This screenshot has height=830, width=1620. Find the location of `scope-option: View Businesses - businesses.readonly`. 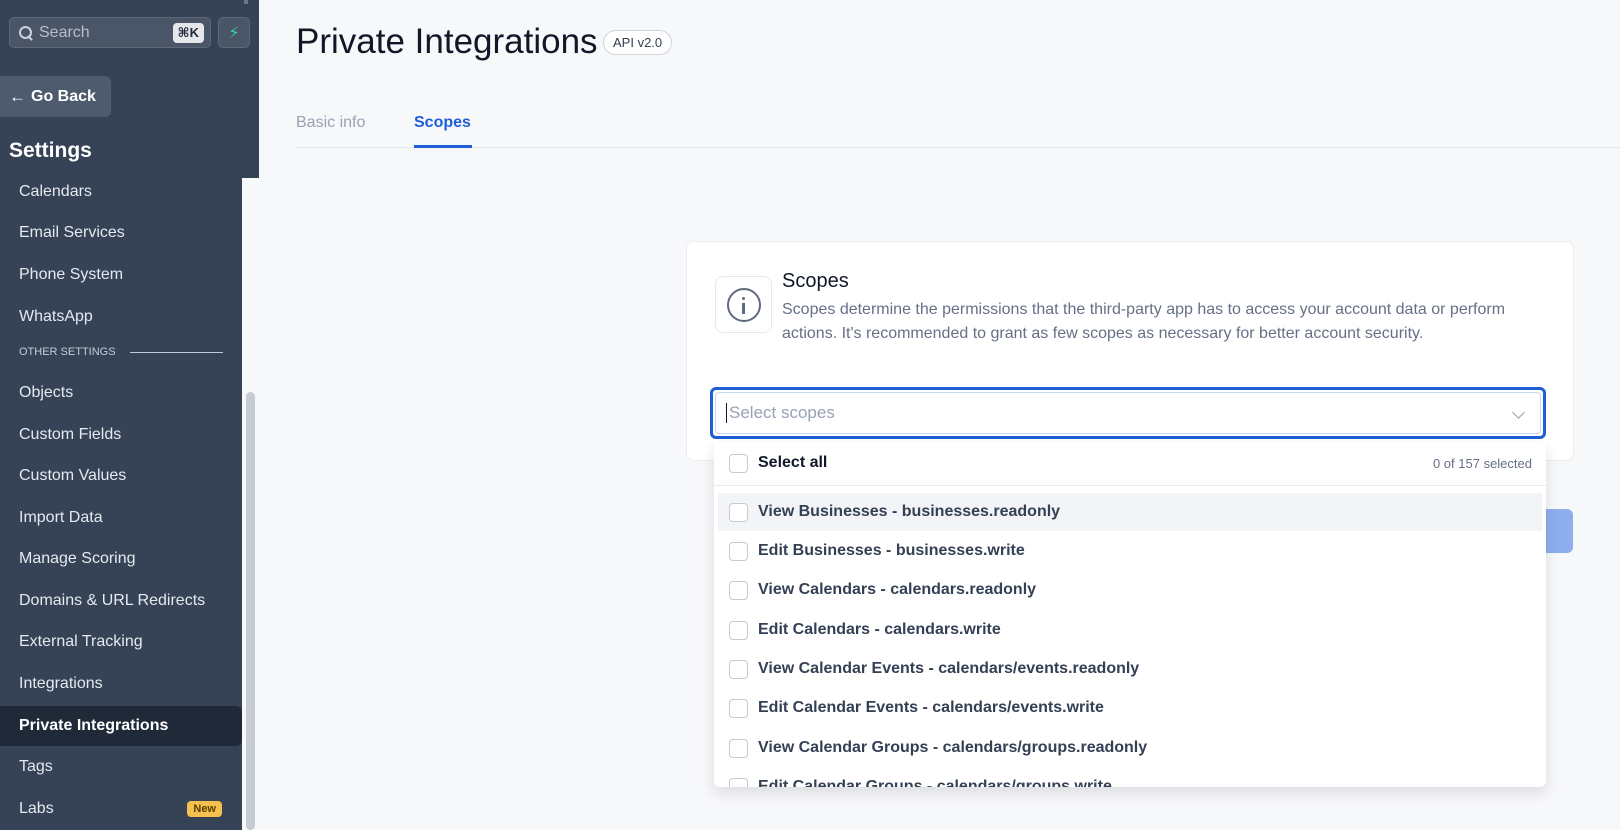

scope-option: View Businesses - businesses.readonly is located at coordinates (1130, 512).